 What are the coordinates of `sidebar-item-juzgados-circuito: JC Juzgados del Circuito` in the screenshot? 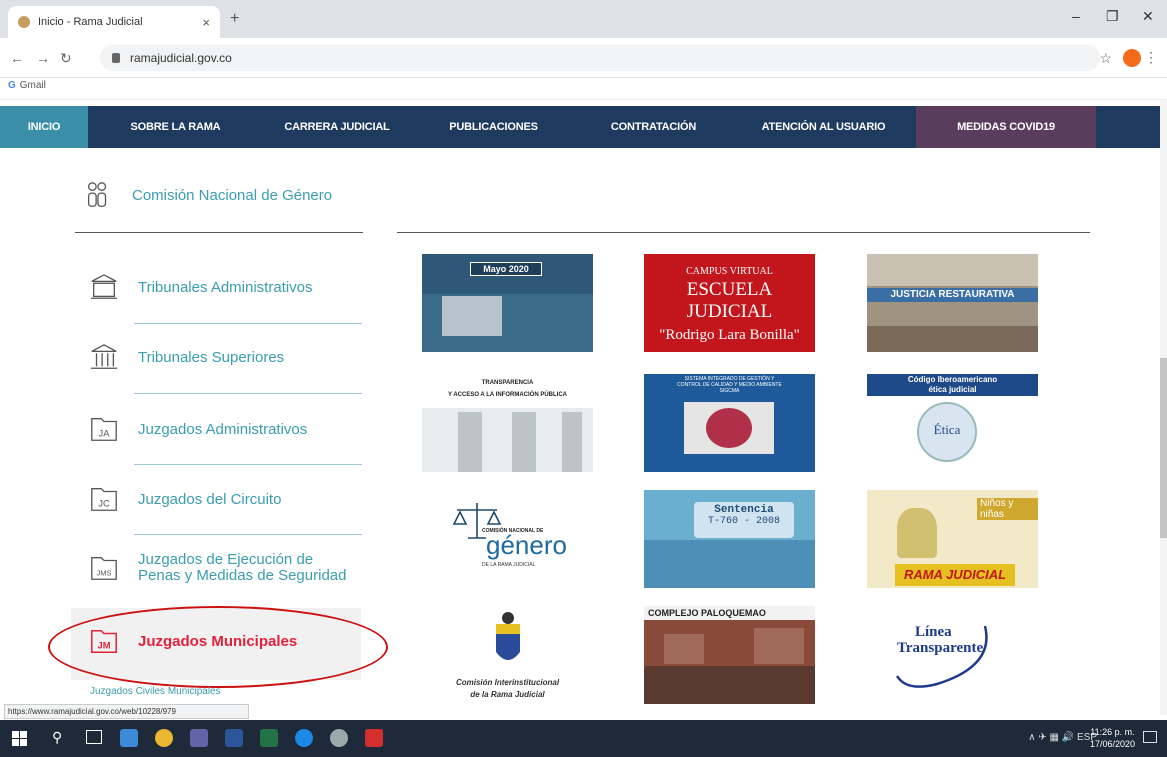 It's located at (184, 499).